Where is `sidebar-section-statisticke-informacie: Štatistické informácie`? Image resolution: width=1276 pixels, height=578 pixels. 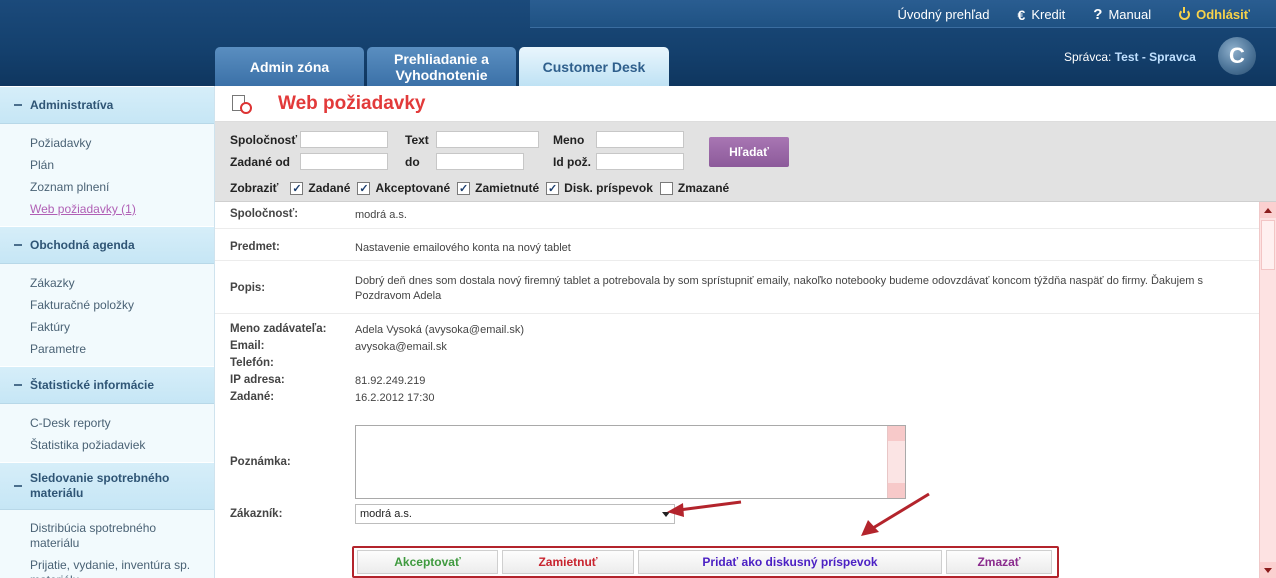 sidebar-section-statisticke-informacie: Štatistické informácie is located at coordinates (107, 385).